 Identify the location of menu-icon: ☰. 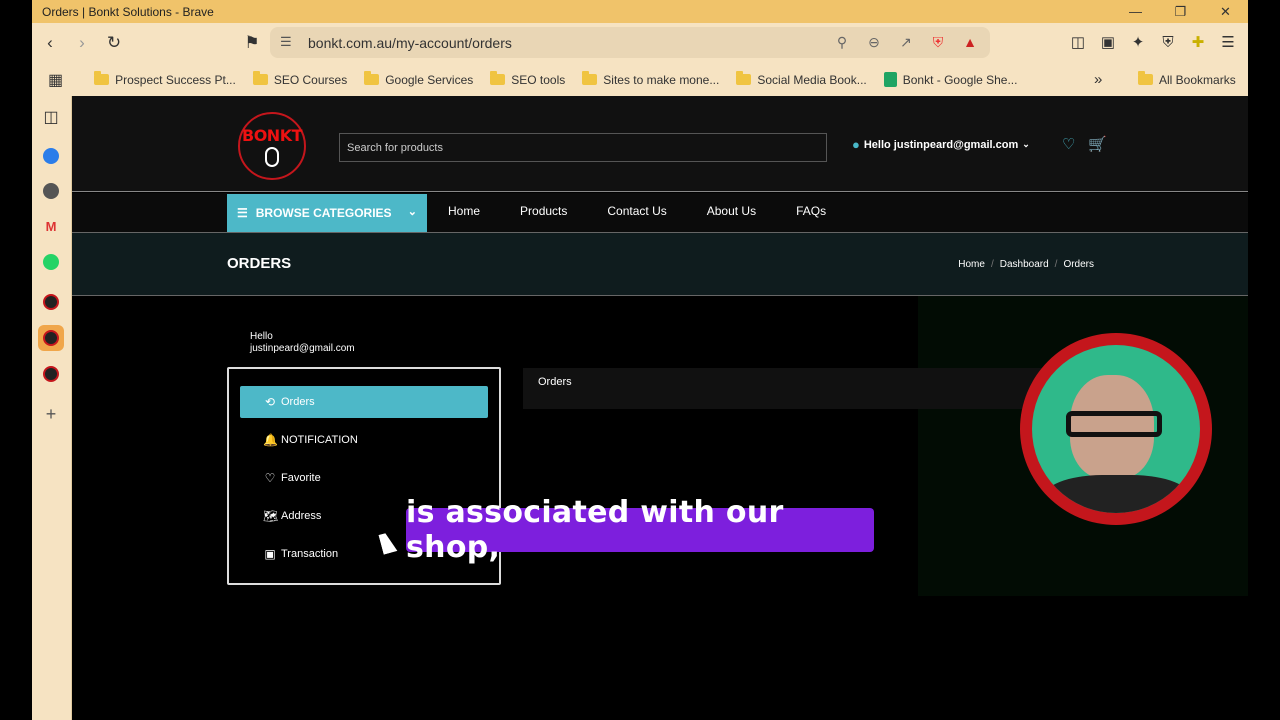
(1228, 42).